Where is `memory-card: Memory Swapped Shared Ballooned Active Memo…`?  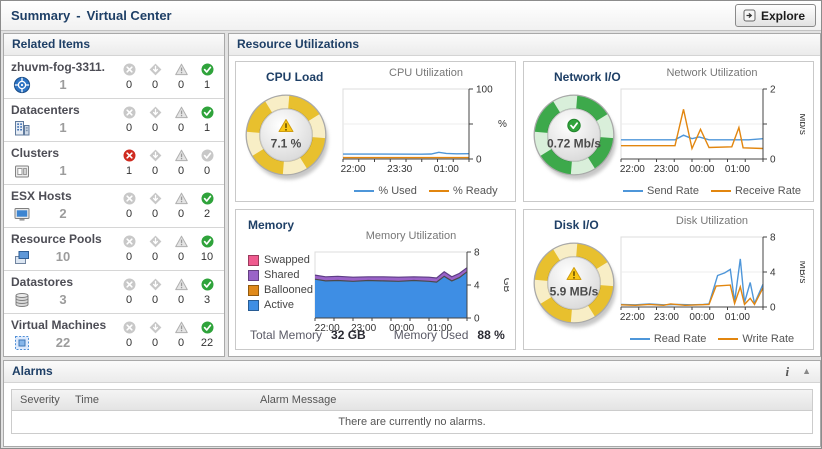 memory-card: Memory Swapped Shared Ballooned Active Memo… is located at coordinates (375, 279).